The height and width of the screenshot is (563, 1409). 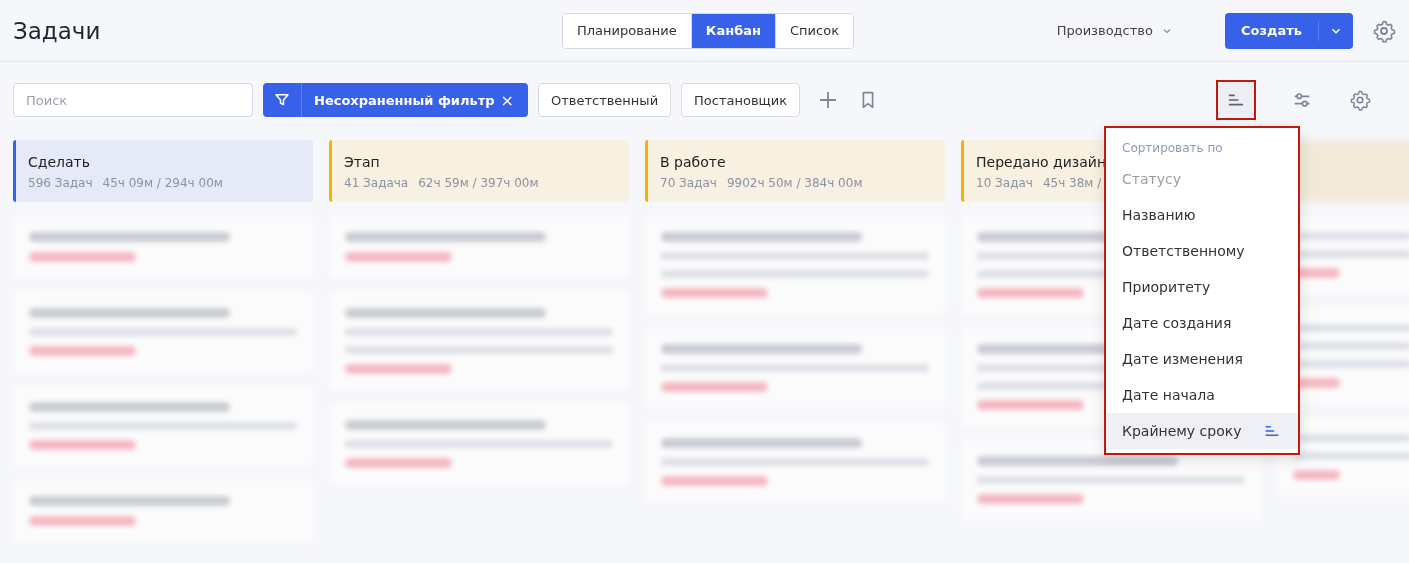 What do you see at coordinates (395, 100) in the screenshot?
I see `filter-chip: Несохраненный фильтр ×` at bounding box center [395, 100].